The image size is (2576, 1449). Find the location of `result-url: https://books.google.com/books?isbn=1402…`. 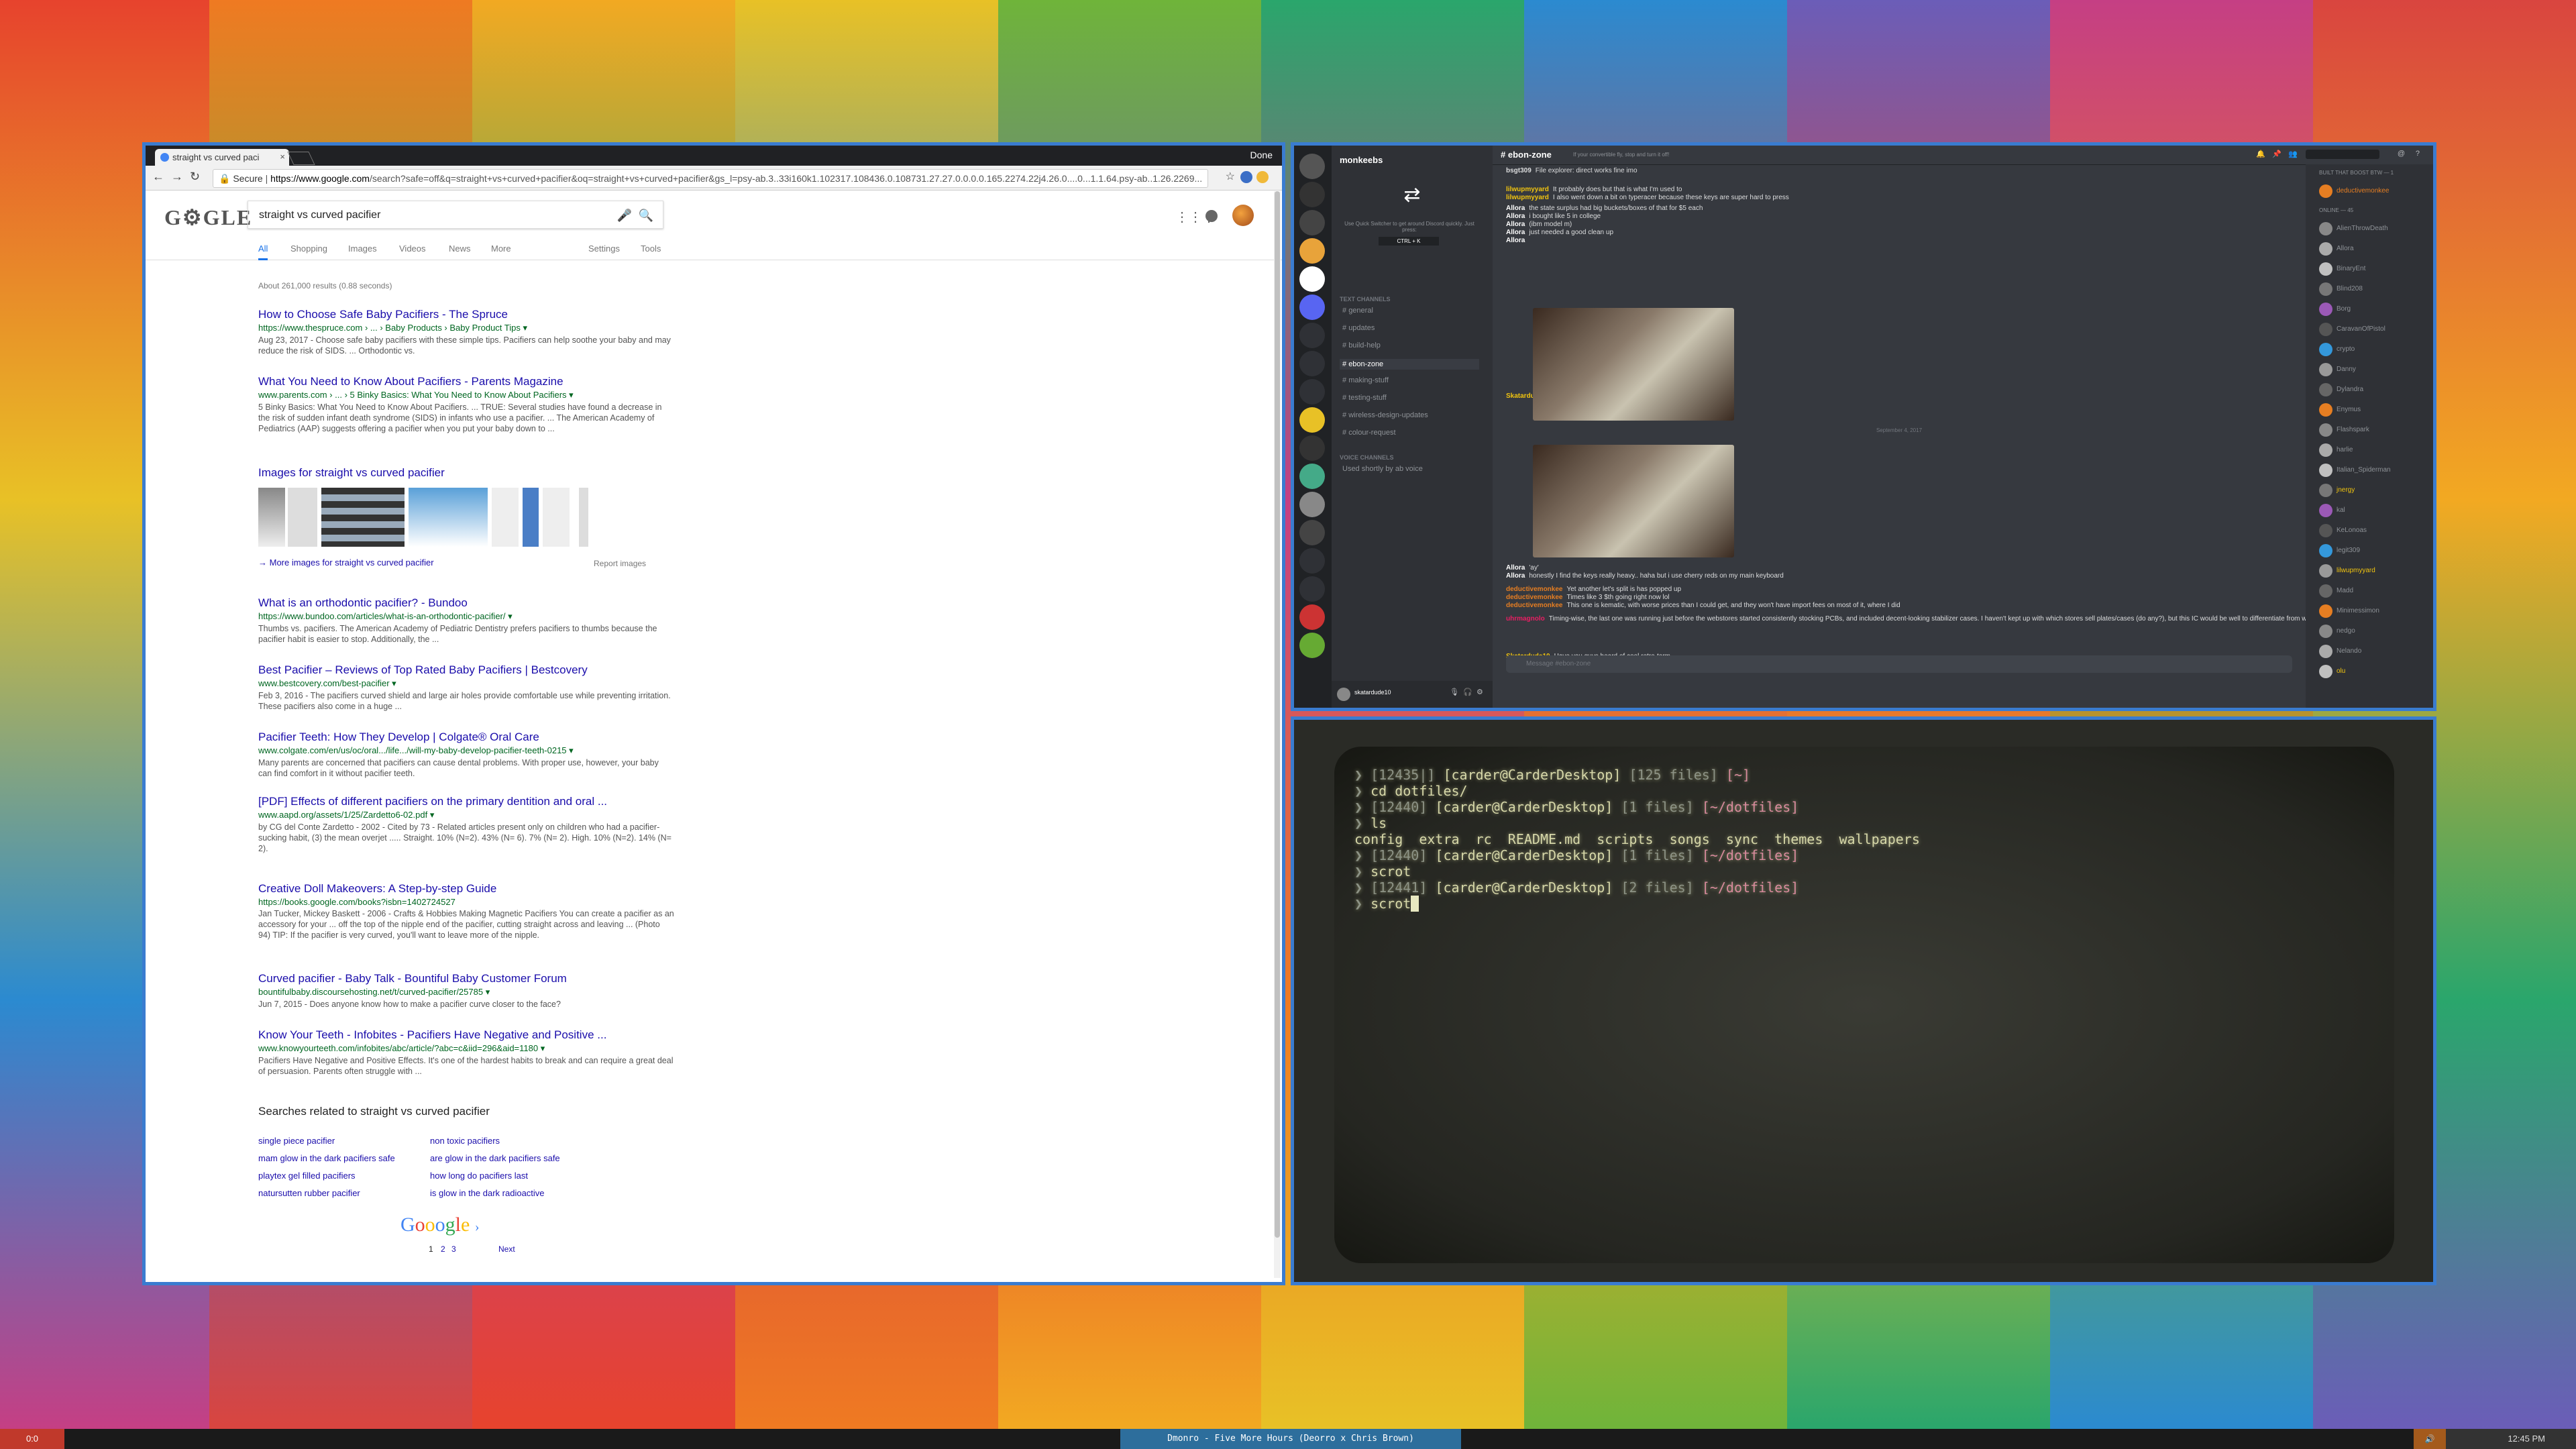

result-url: https://books.google.com/books?isbn=1402… is located at coordinates (466, 902).